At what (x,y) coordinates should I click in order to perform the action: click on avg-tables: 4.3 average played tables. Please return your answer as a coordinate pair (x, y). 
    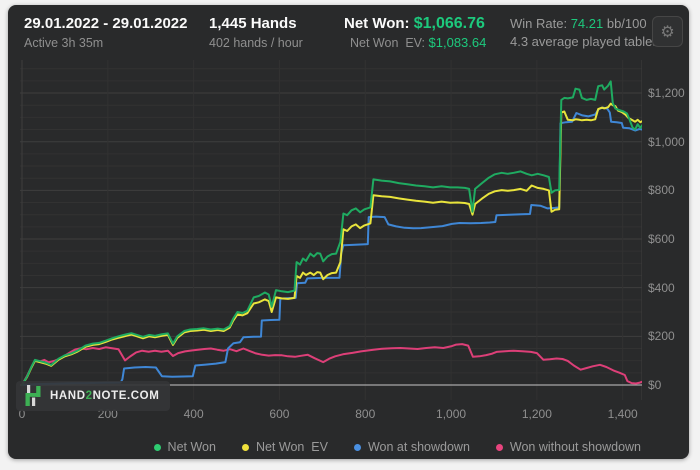
    Looking at the image, I should click on (584, 41).